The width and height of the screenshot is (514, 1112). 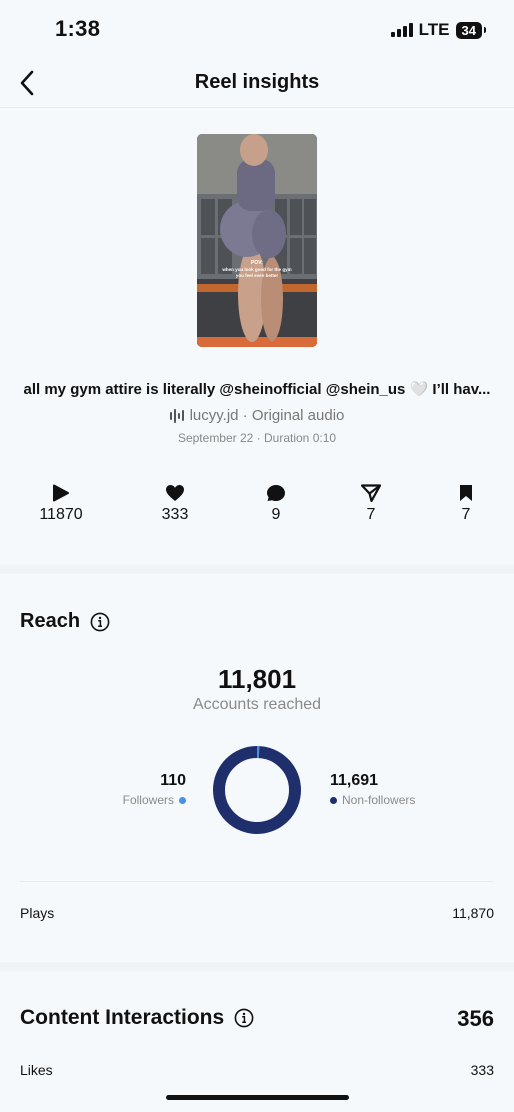 I want to click on audio-wave-icon, so click(x=176, y=415).